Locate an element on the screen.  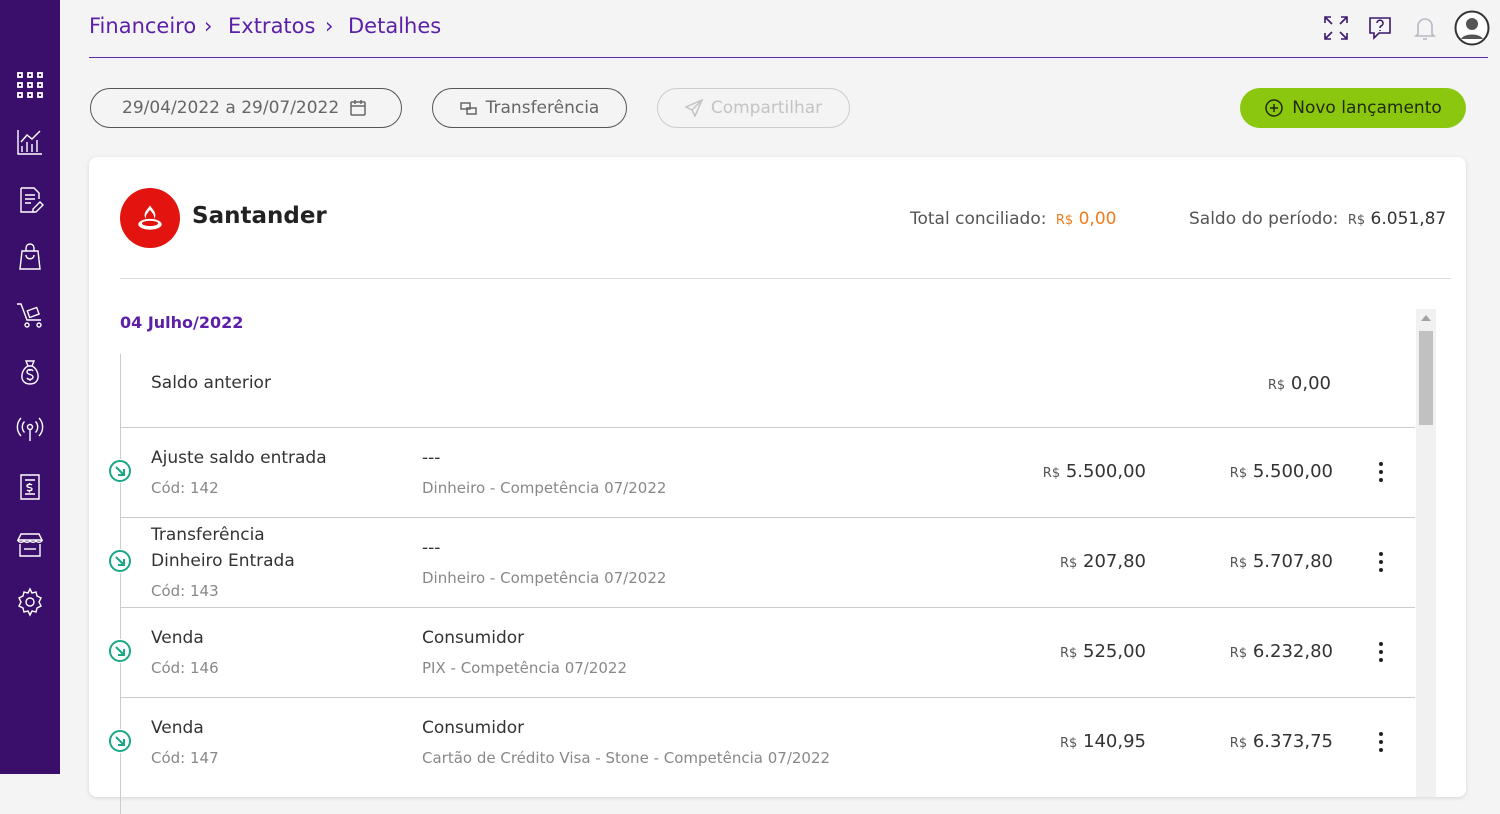
total-conciliated-value: 0,00 is located at coordinates (1097, 219).